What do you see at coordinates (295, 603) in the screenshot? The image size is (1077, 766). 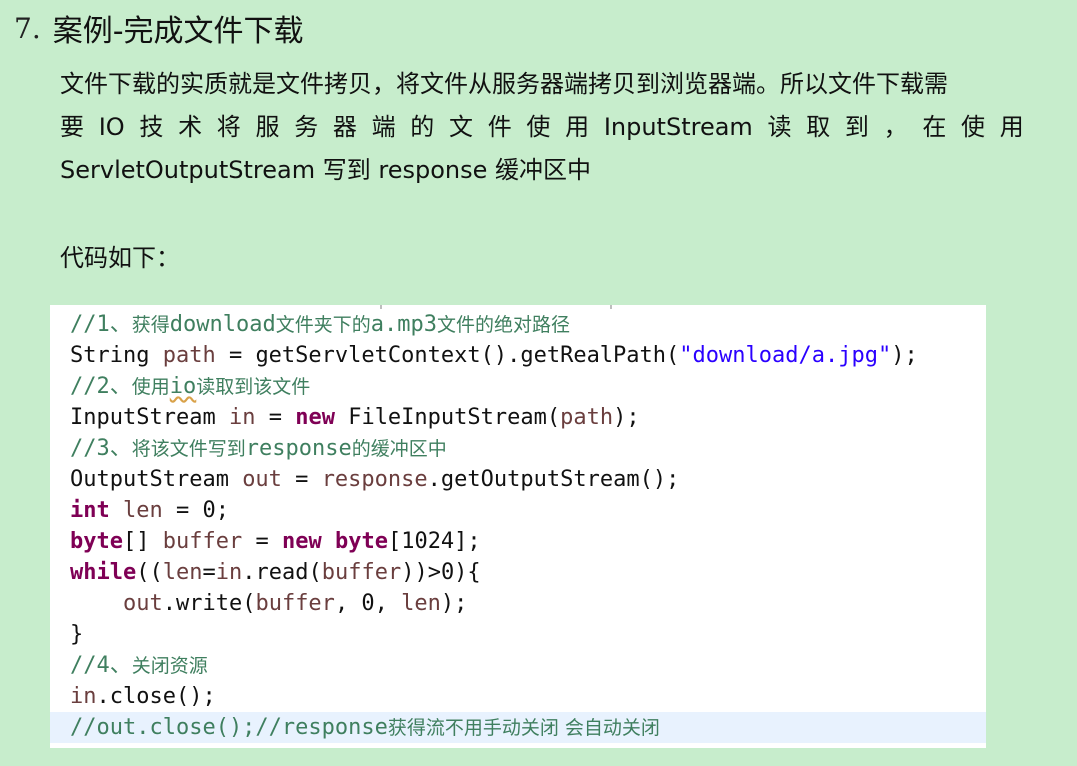 I see `code-line-write: out.write(buffer, 0, len);` at bounding box center [295, 603].